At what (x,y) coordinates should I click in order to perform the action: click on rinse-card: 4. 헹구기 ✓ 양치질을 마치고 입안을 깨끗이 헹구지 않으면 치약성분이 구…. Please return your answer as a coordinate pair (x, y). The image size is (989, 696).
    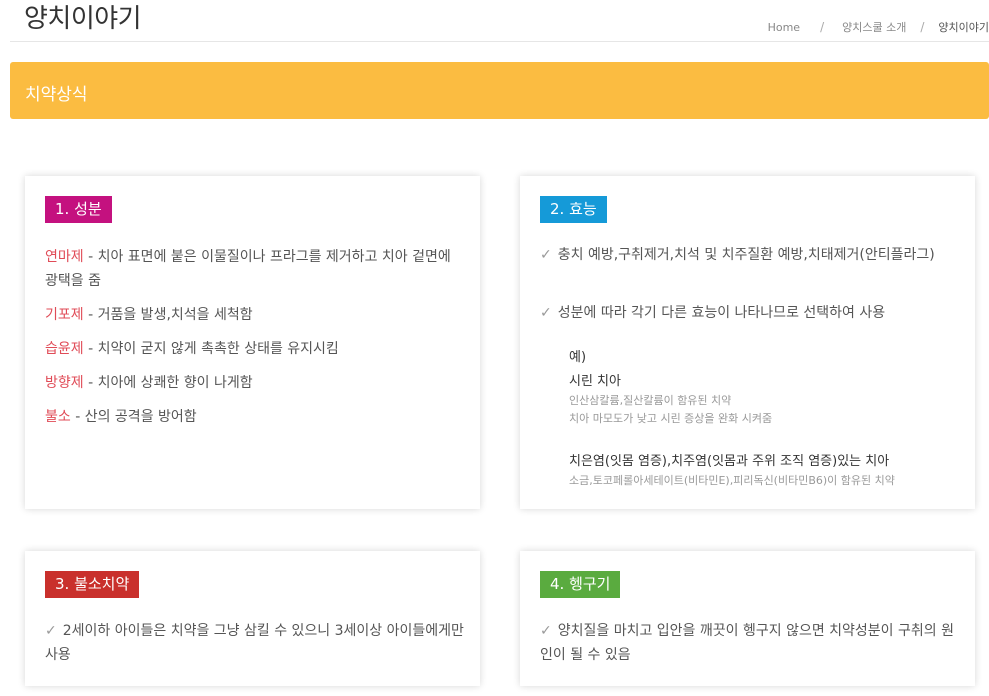
    Looking at the image, I should click on (747, 618).